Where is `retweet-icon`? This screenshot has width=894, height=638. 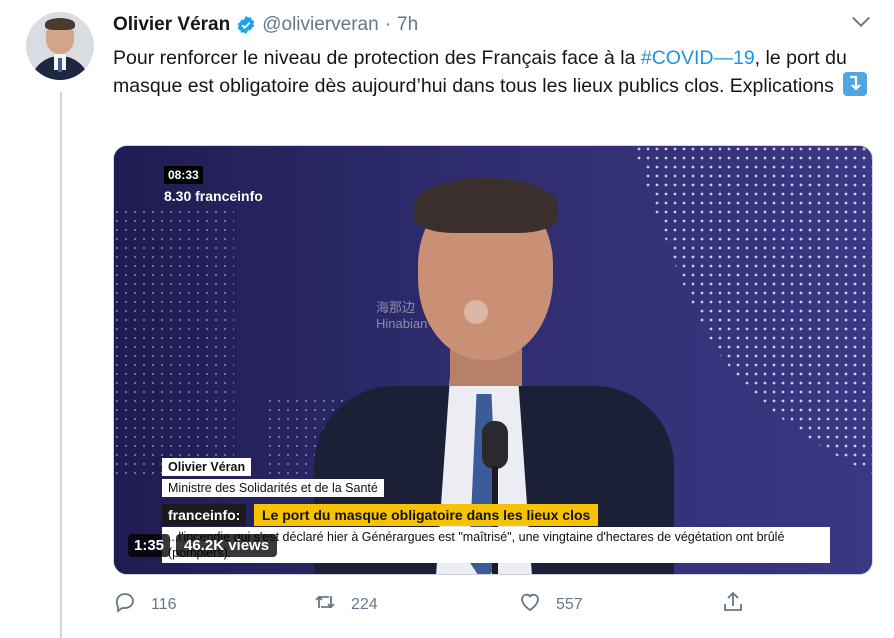 retweet-icon is located at coordinates (325, 604).